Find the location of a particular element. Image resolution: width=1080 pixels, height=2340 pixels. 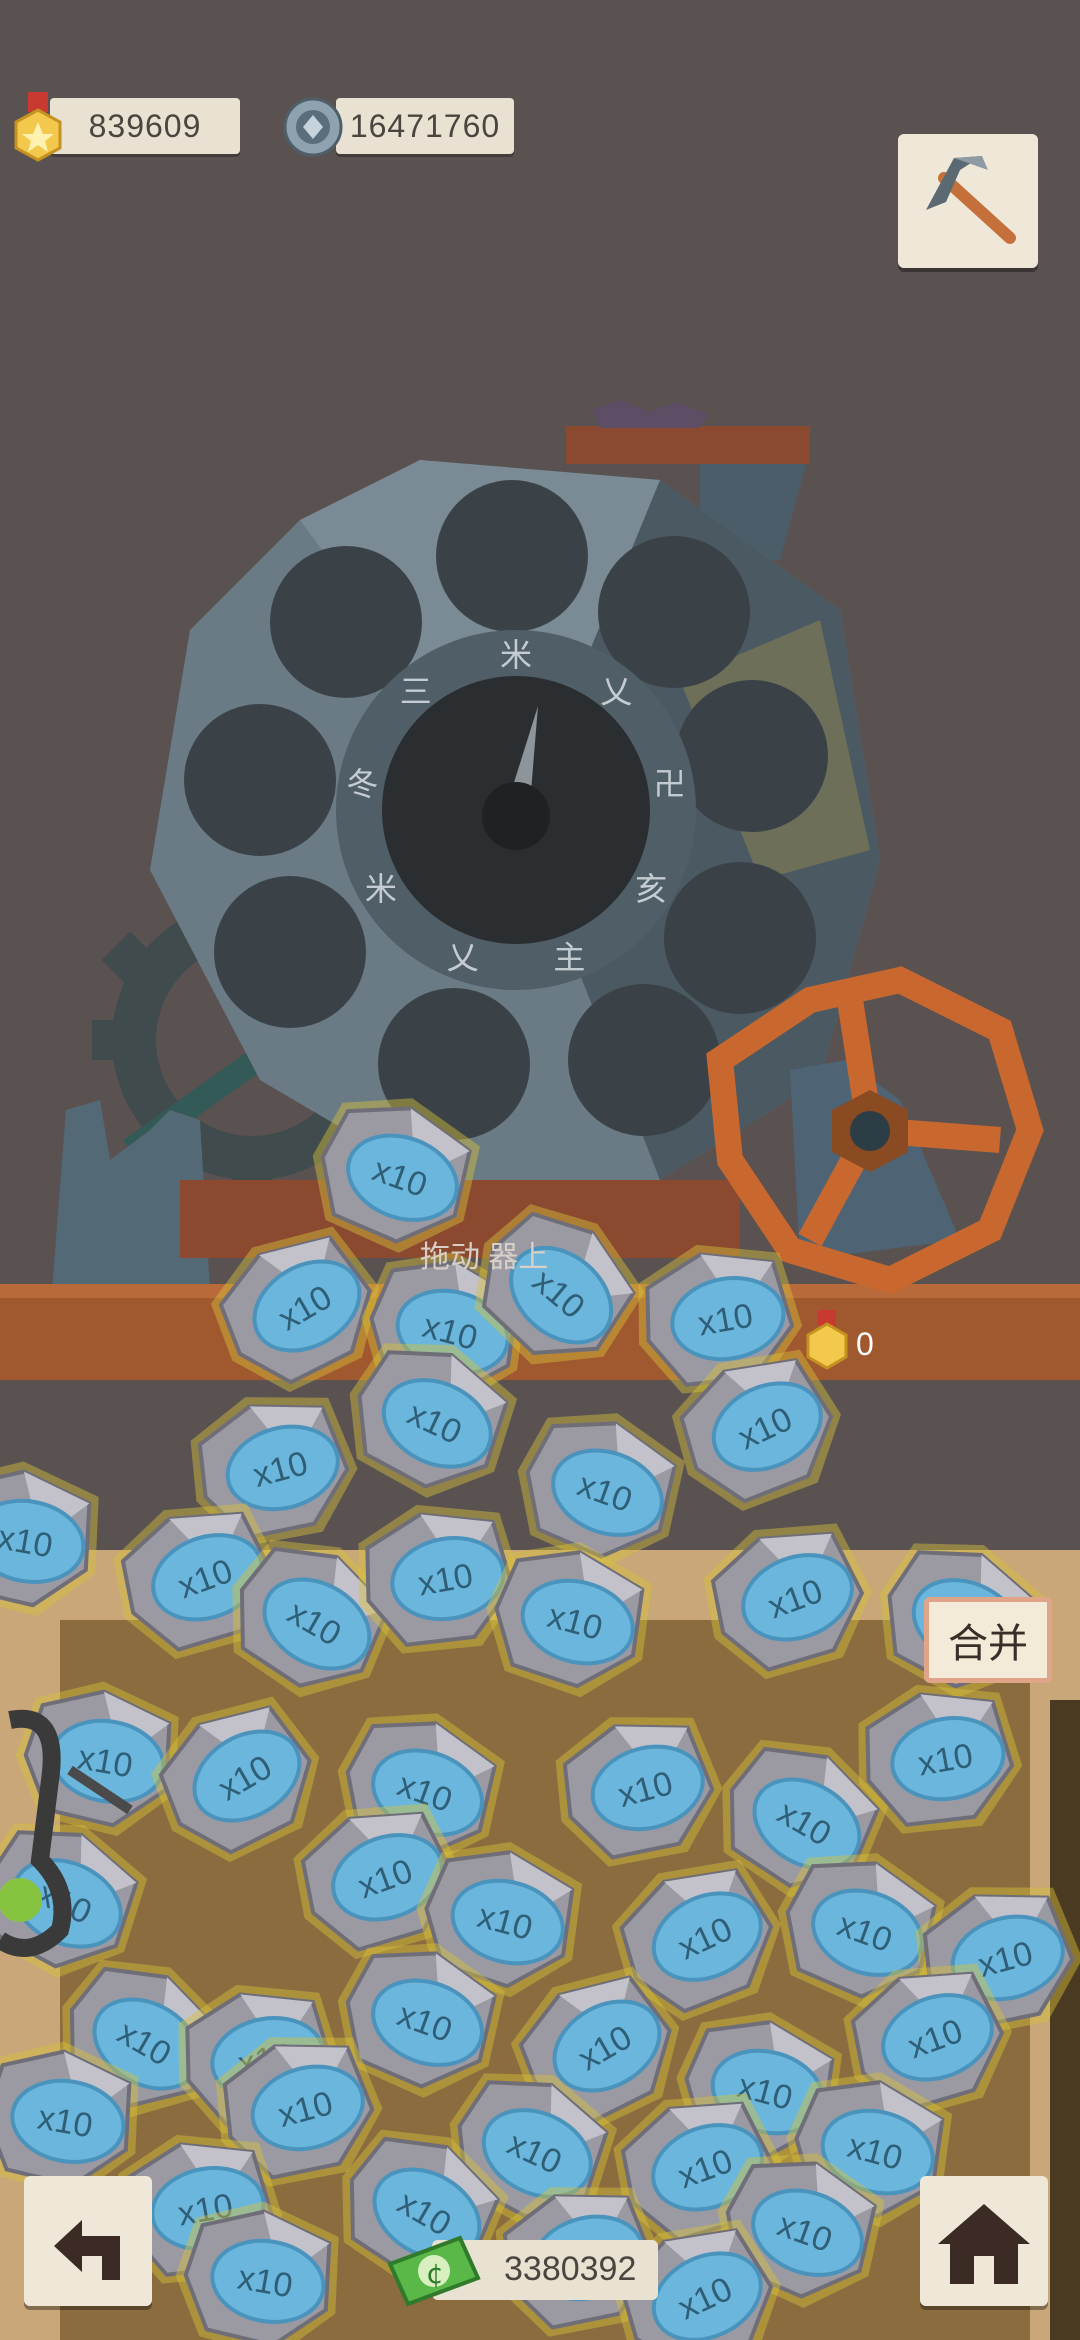

side-tool-icon is located at coordinates (70, 1830).